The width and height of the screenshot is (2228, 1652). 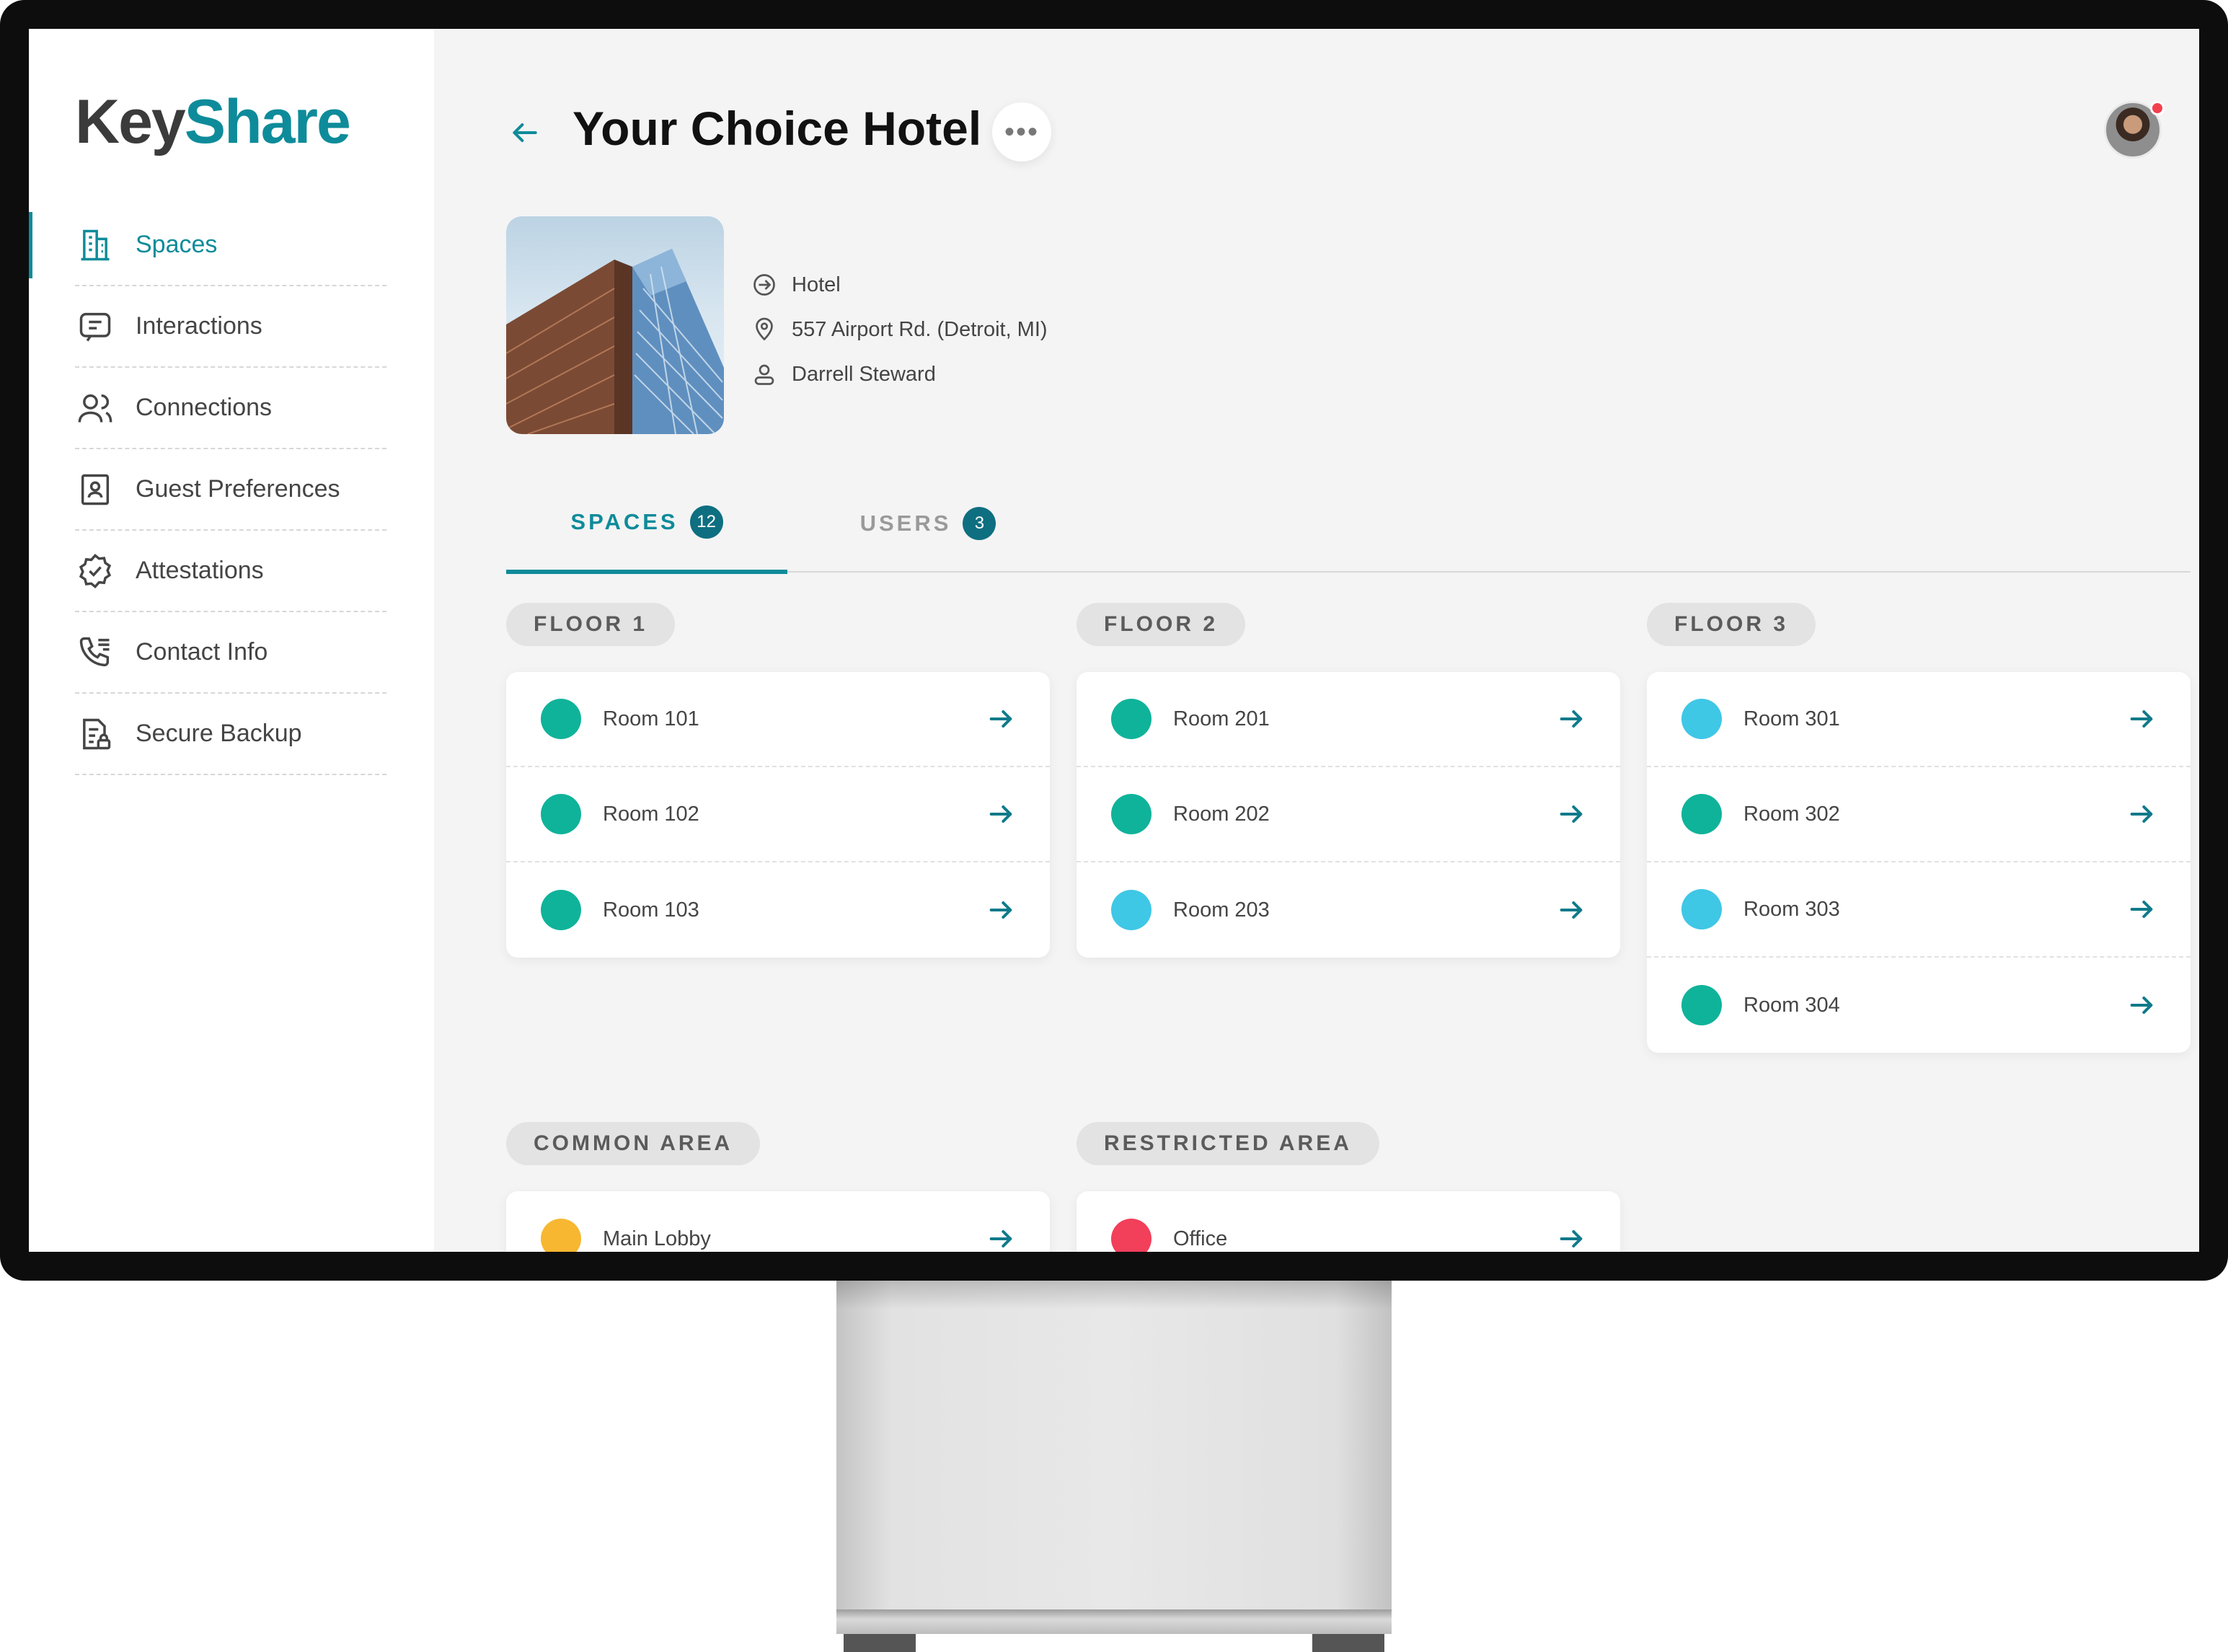 What do you see at coordinates (765, 329) in the screenshot?
I see `location-pin-icon` at bounding box center [765, 329].